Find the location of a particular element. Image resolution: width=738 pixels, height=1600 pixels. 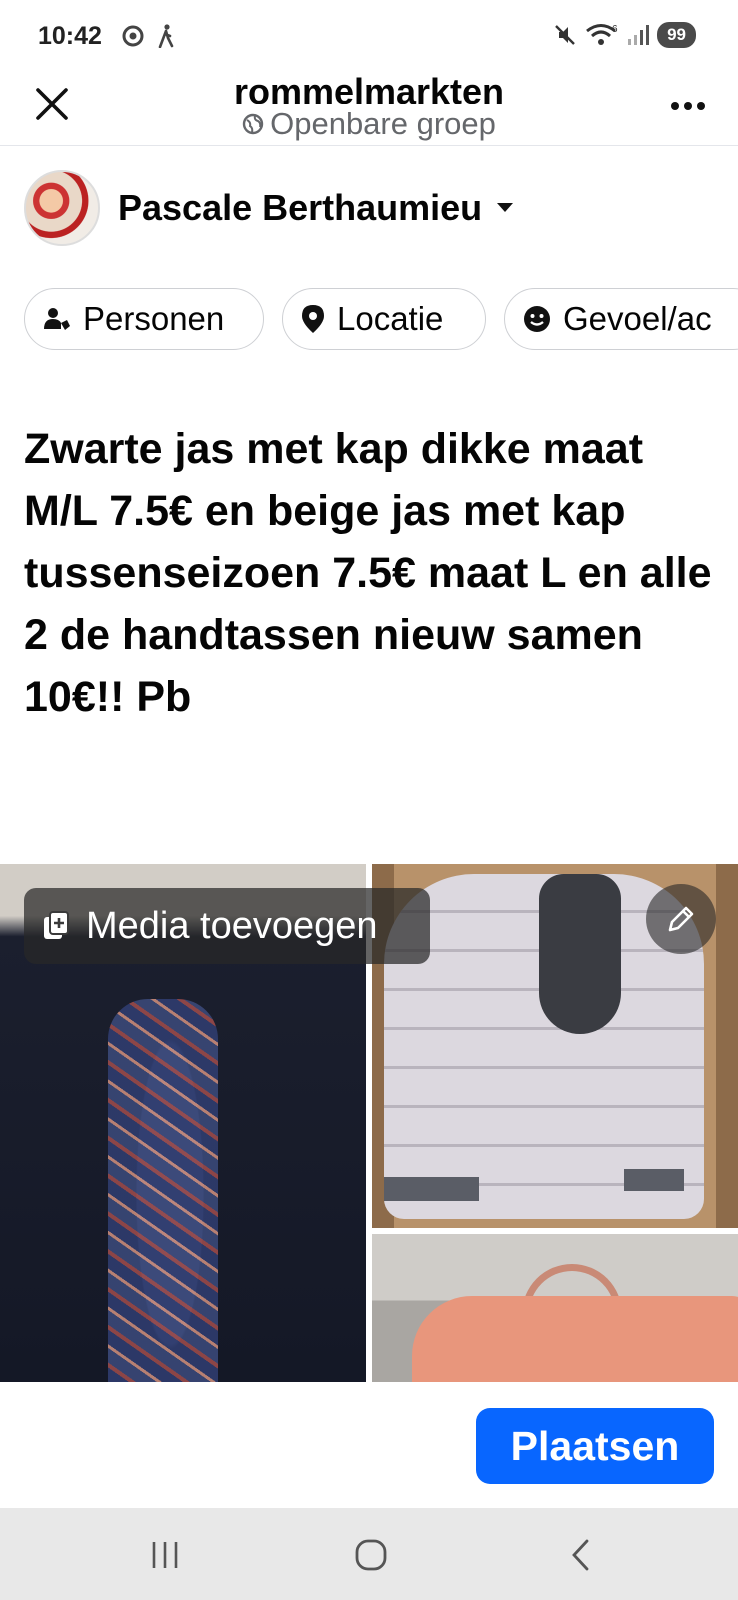

recent-apps-icon is located at coordinates (165, 1555).